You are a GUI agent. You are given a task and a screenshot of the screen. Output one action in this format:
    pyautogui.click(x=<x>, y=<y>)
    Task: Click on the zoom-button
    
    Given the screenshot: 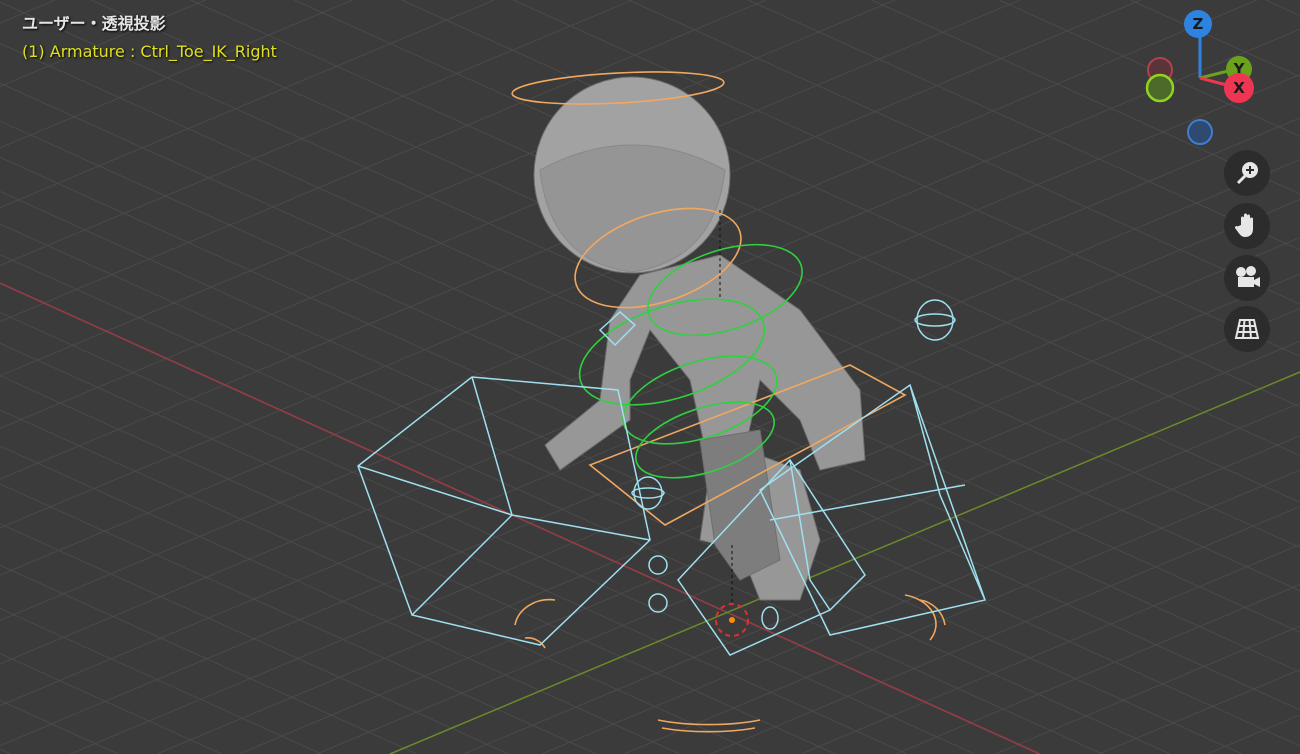 What is the action you would take?
    pyautogui.click(x=1247, y=173)
    